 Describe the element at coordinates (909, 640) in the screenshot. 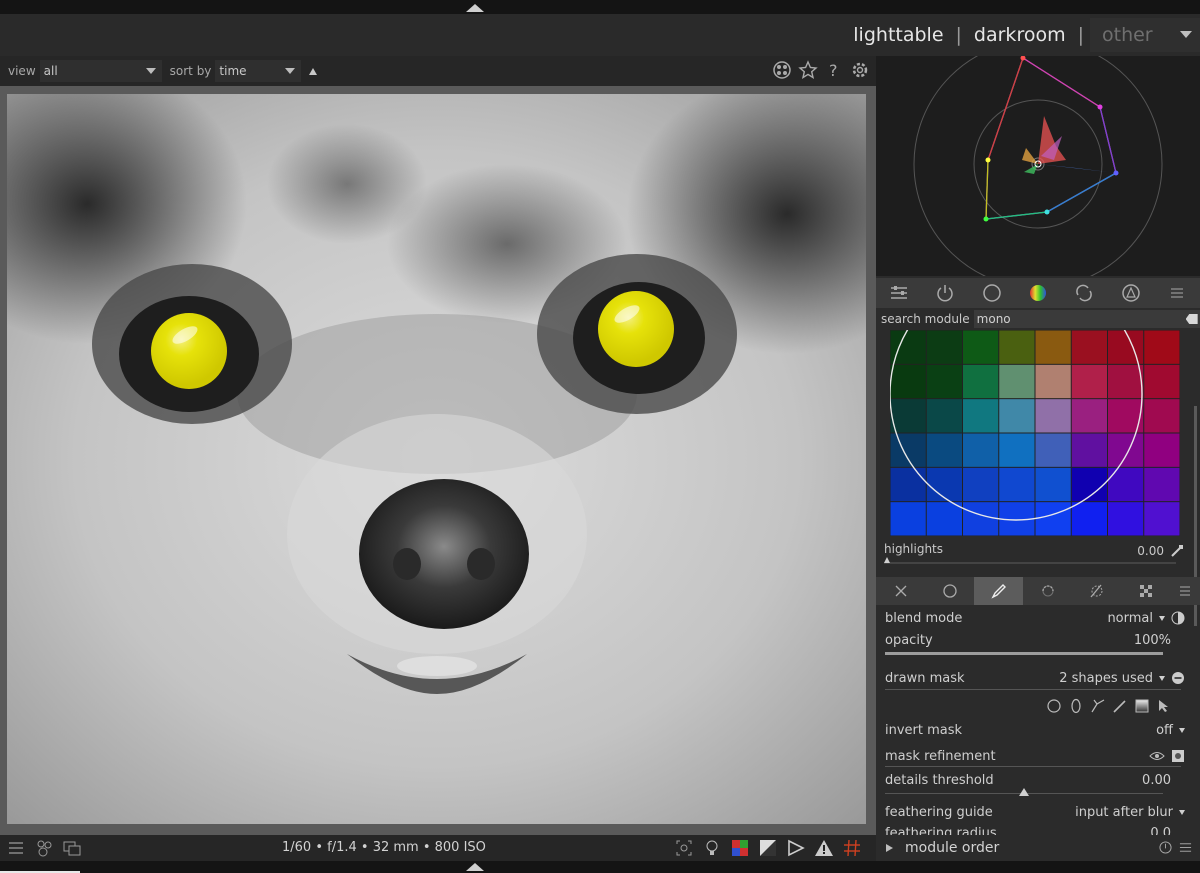

I see `opacity-label: opacity` at that location.